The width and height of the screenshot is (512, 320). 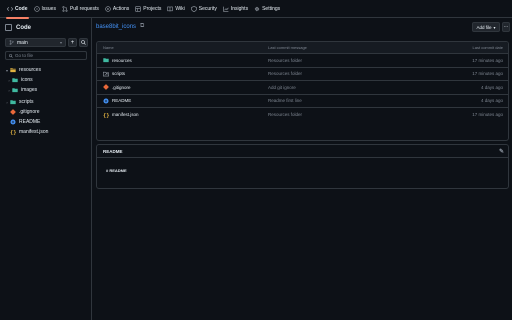 I want to click on issue-icon, so click(x=36, y=8).